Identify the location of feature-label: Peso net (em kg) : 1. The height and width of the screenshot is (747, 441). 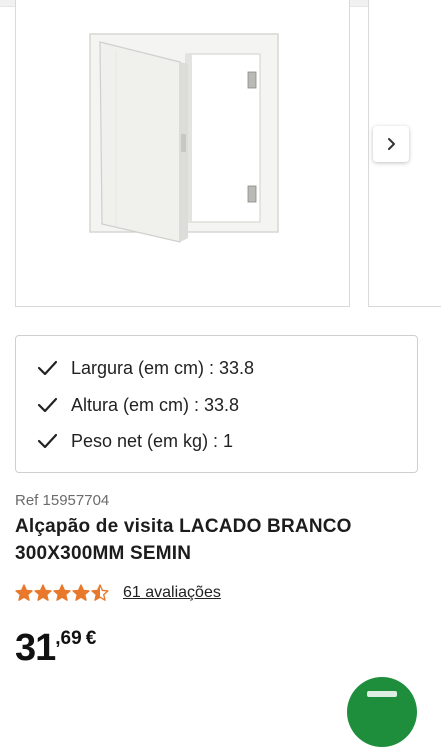
(152, 440).